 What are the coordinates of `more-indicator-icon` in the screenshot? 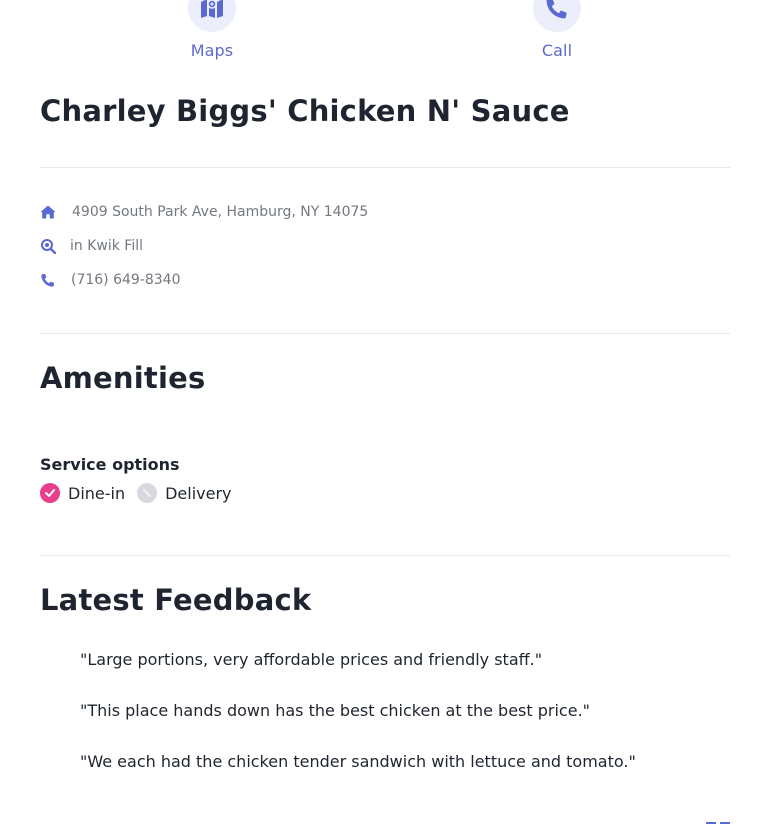 It's located at (718, 824).